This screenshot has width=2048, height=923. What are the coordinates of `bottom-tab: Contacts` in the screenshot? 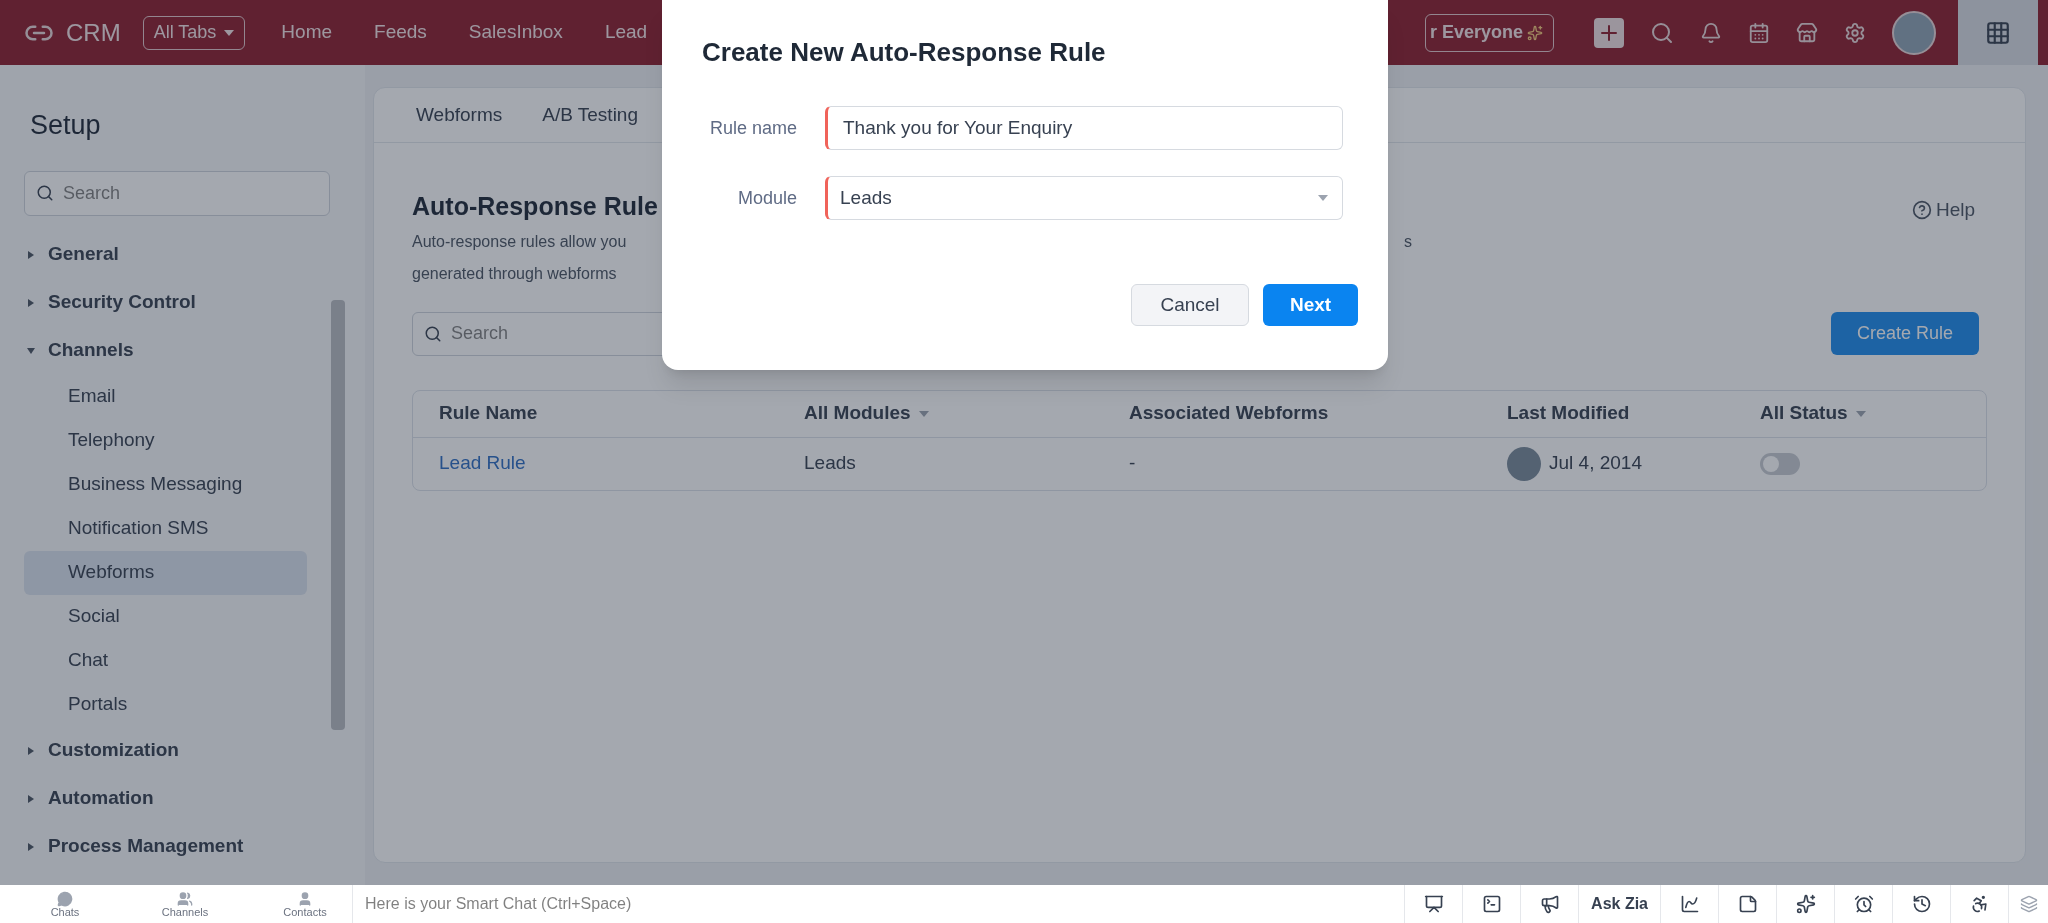 It's located at (305, 904).